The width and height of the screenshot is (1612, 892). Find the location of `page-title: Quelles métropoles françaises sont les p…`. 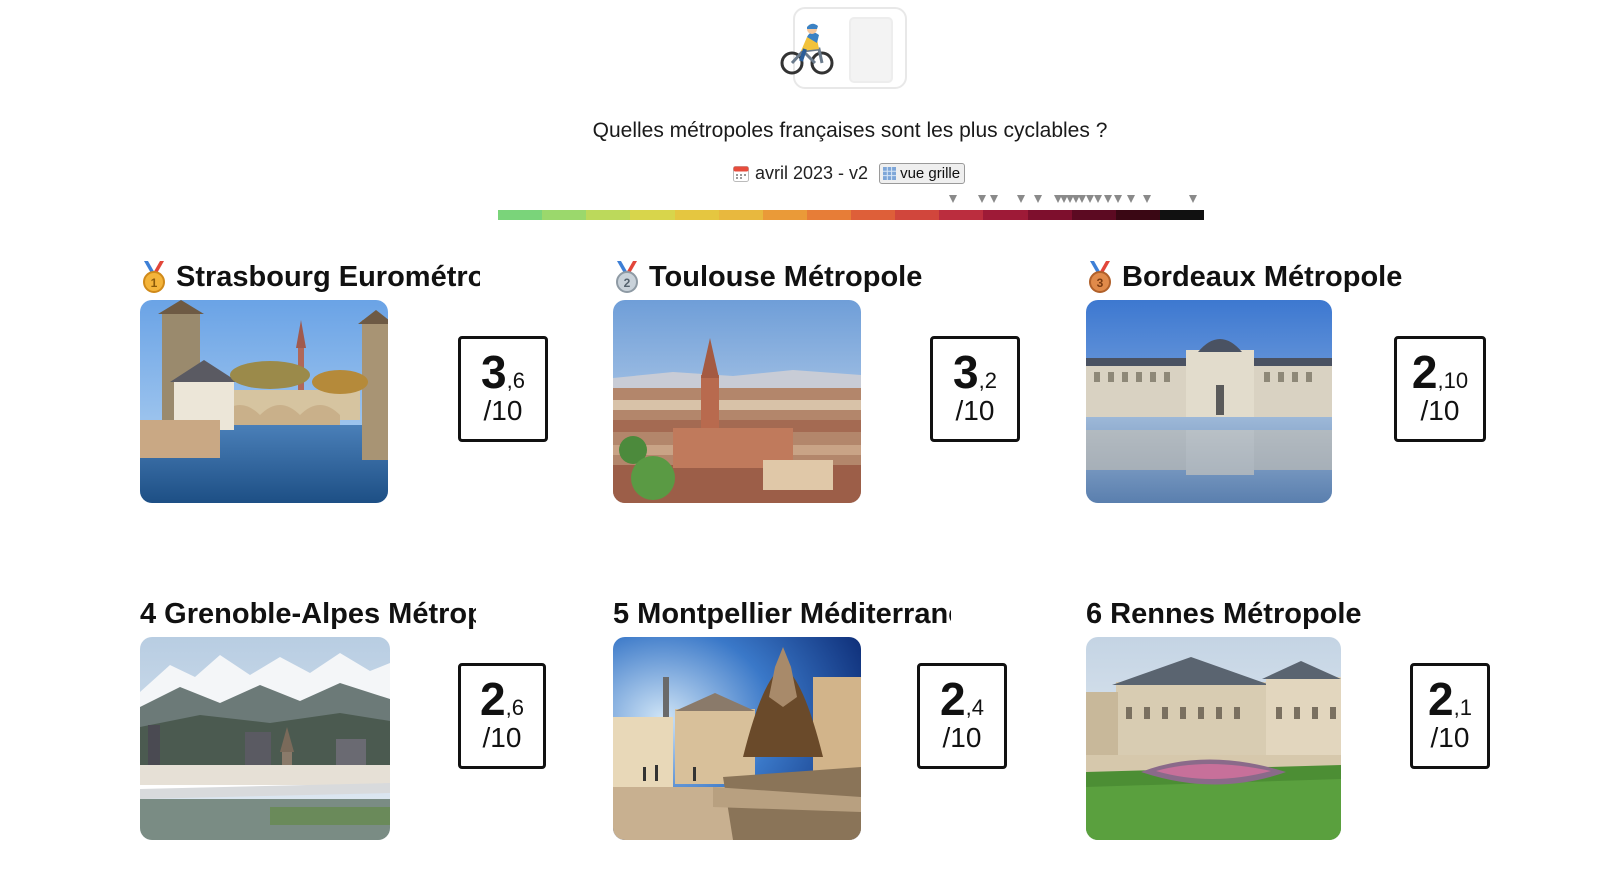

page-title: Quelles métropoles françaises sont les p… is located at coordinates (850, 130).